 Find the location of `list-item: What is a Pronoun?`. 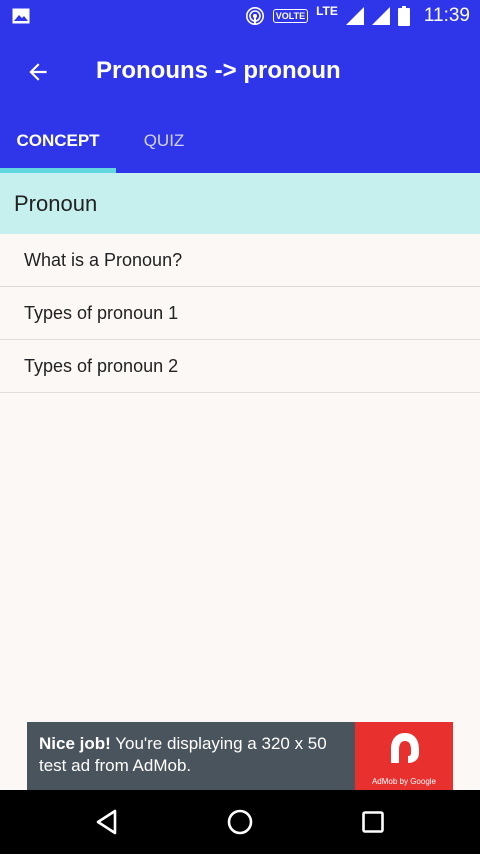

list-item: What is a Pronoun? is located at coordinates (240, 260).